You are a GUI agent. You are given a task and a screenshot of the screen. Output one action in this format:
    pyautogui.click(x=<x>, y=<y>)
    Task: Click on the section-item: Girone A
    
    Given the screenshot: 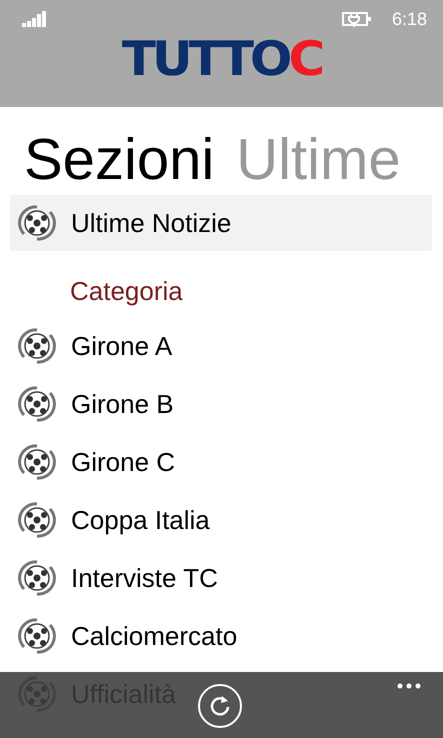 What is the action you would take?
    pyautogui.click(x=221, y=346)
    